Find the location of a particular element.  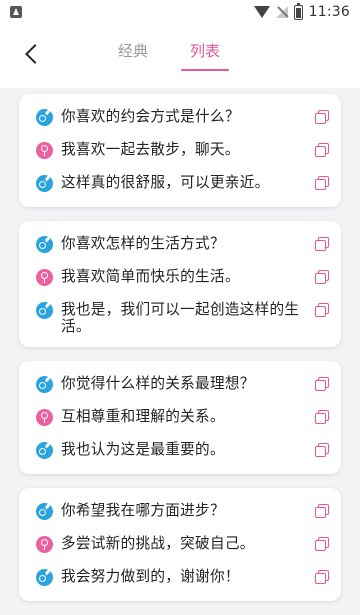

no-signal-icon is located at coordinates (281, 12).